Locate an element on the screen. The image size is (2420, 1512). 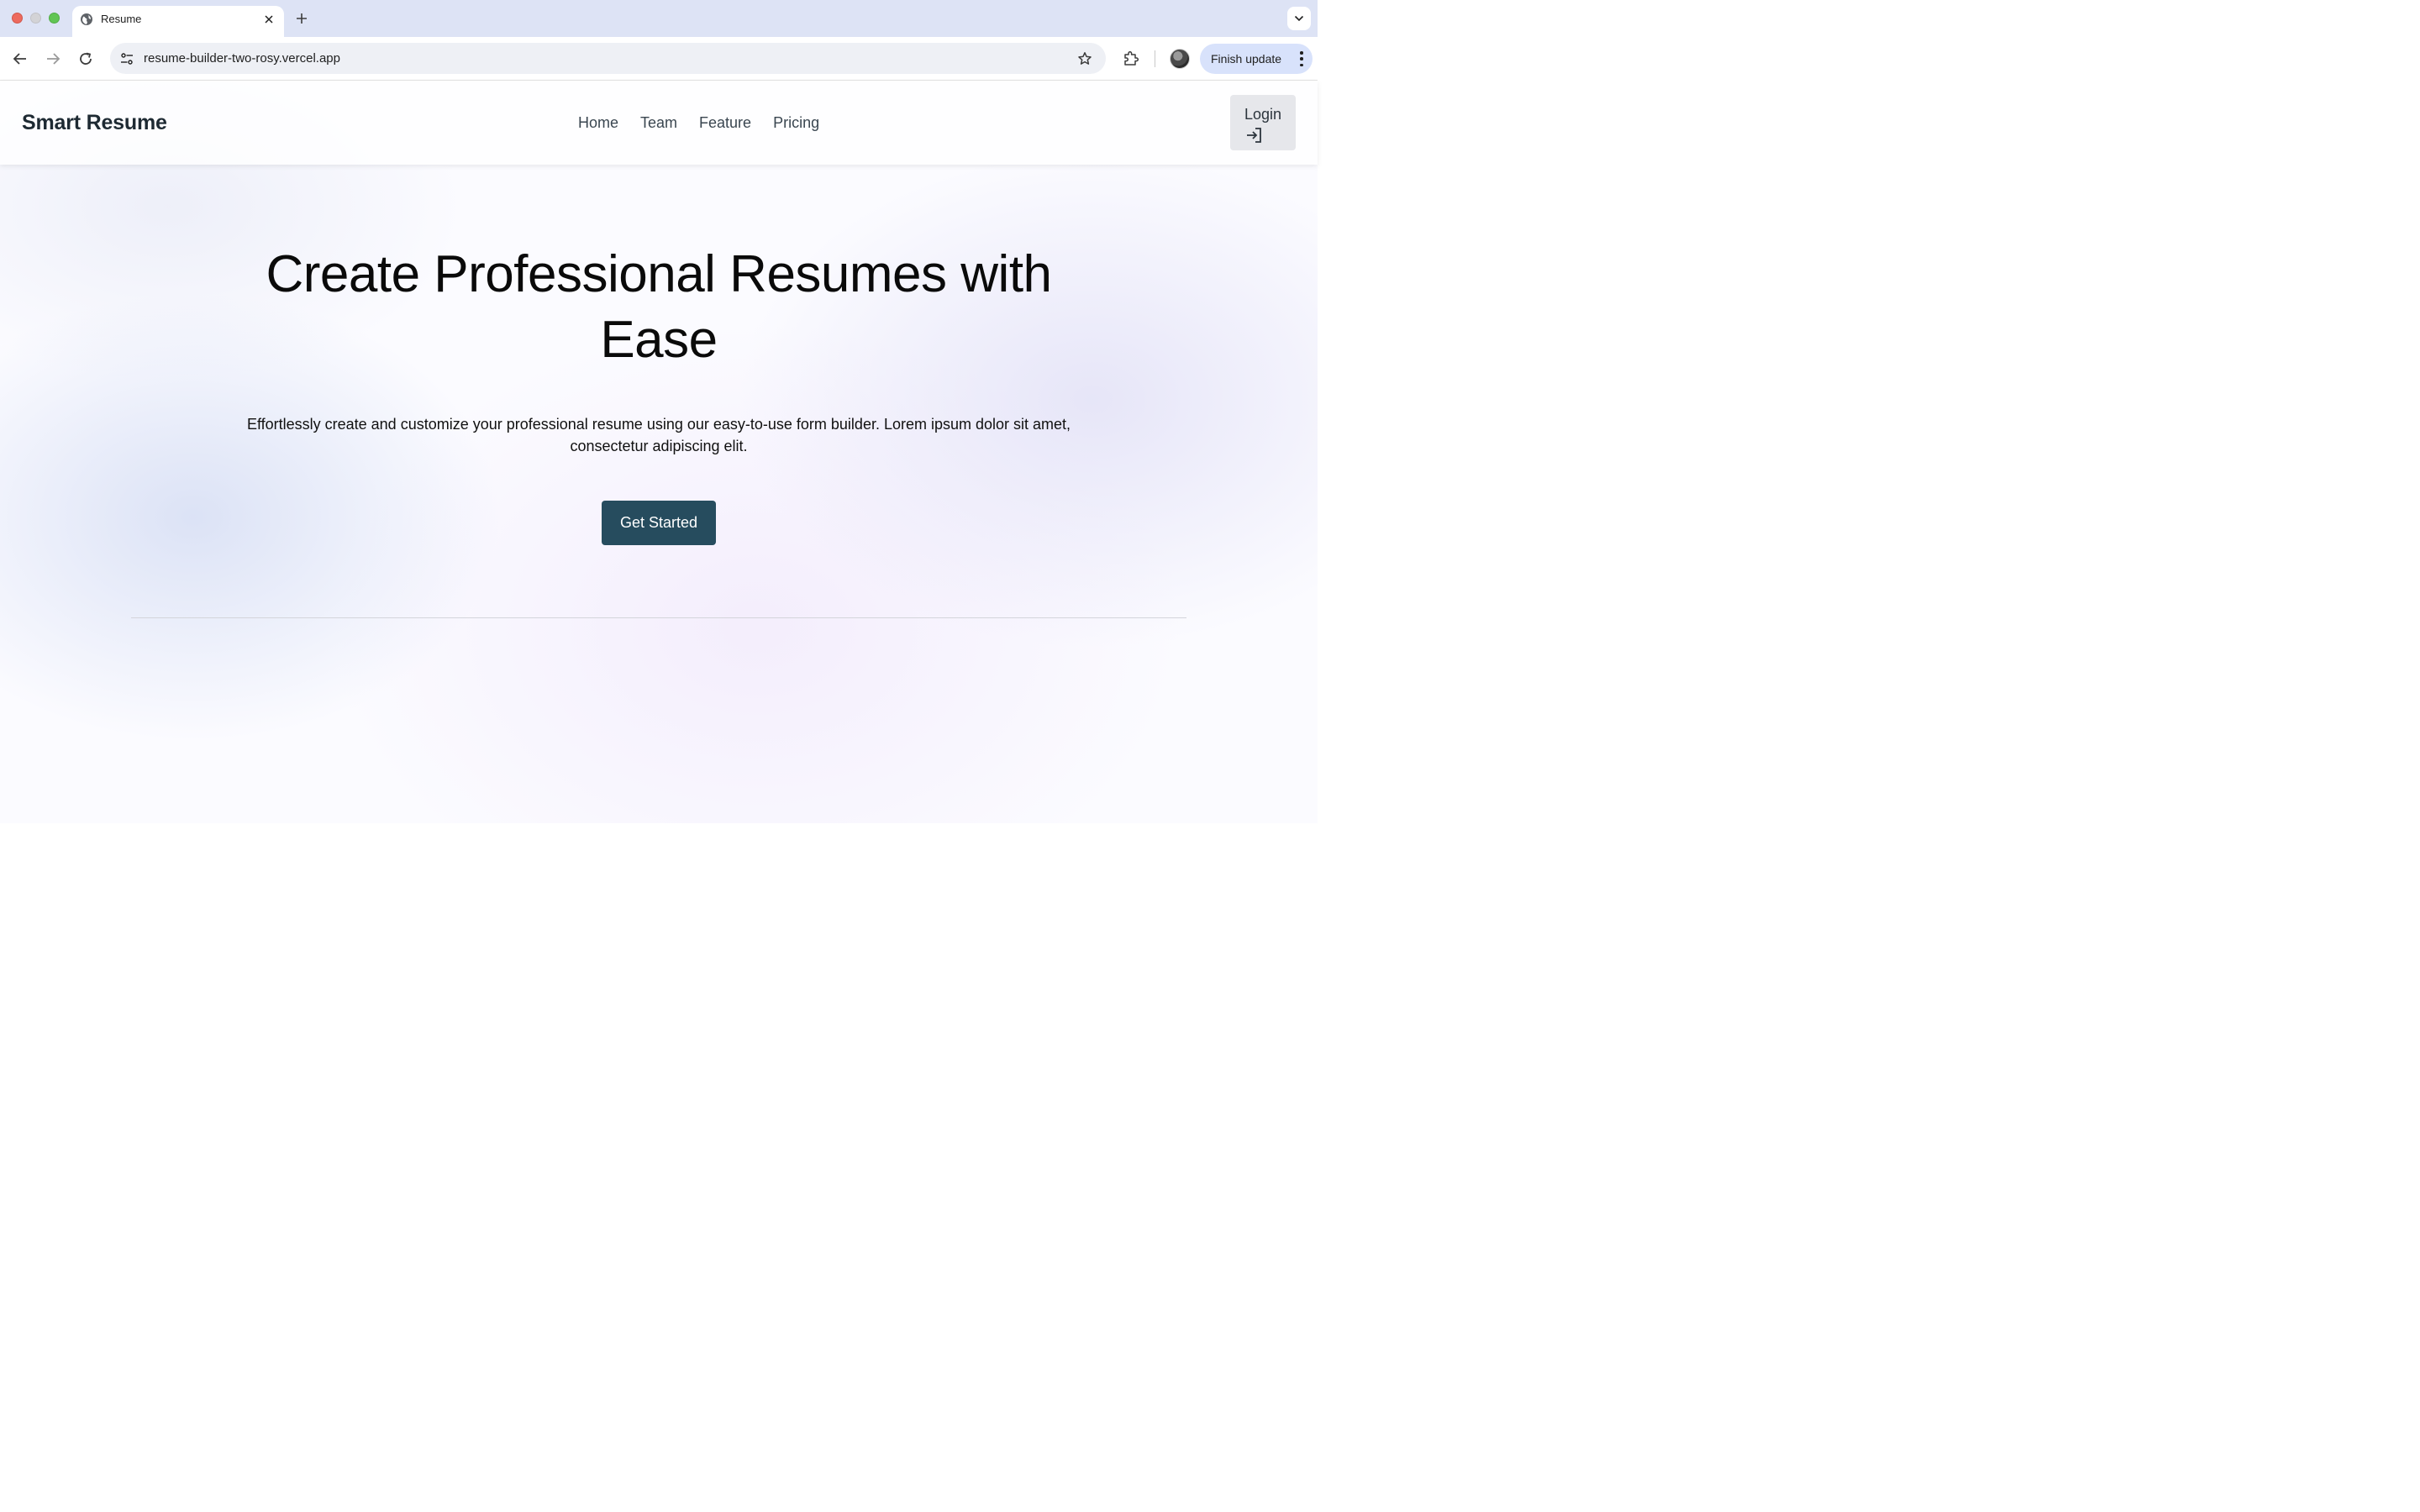
maximize-window-button is located at coordinates (54, 18).